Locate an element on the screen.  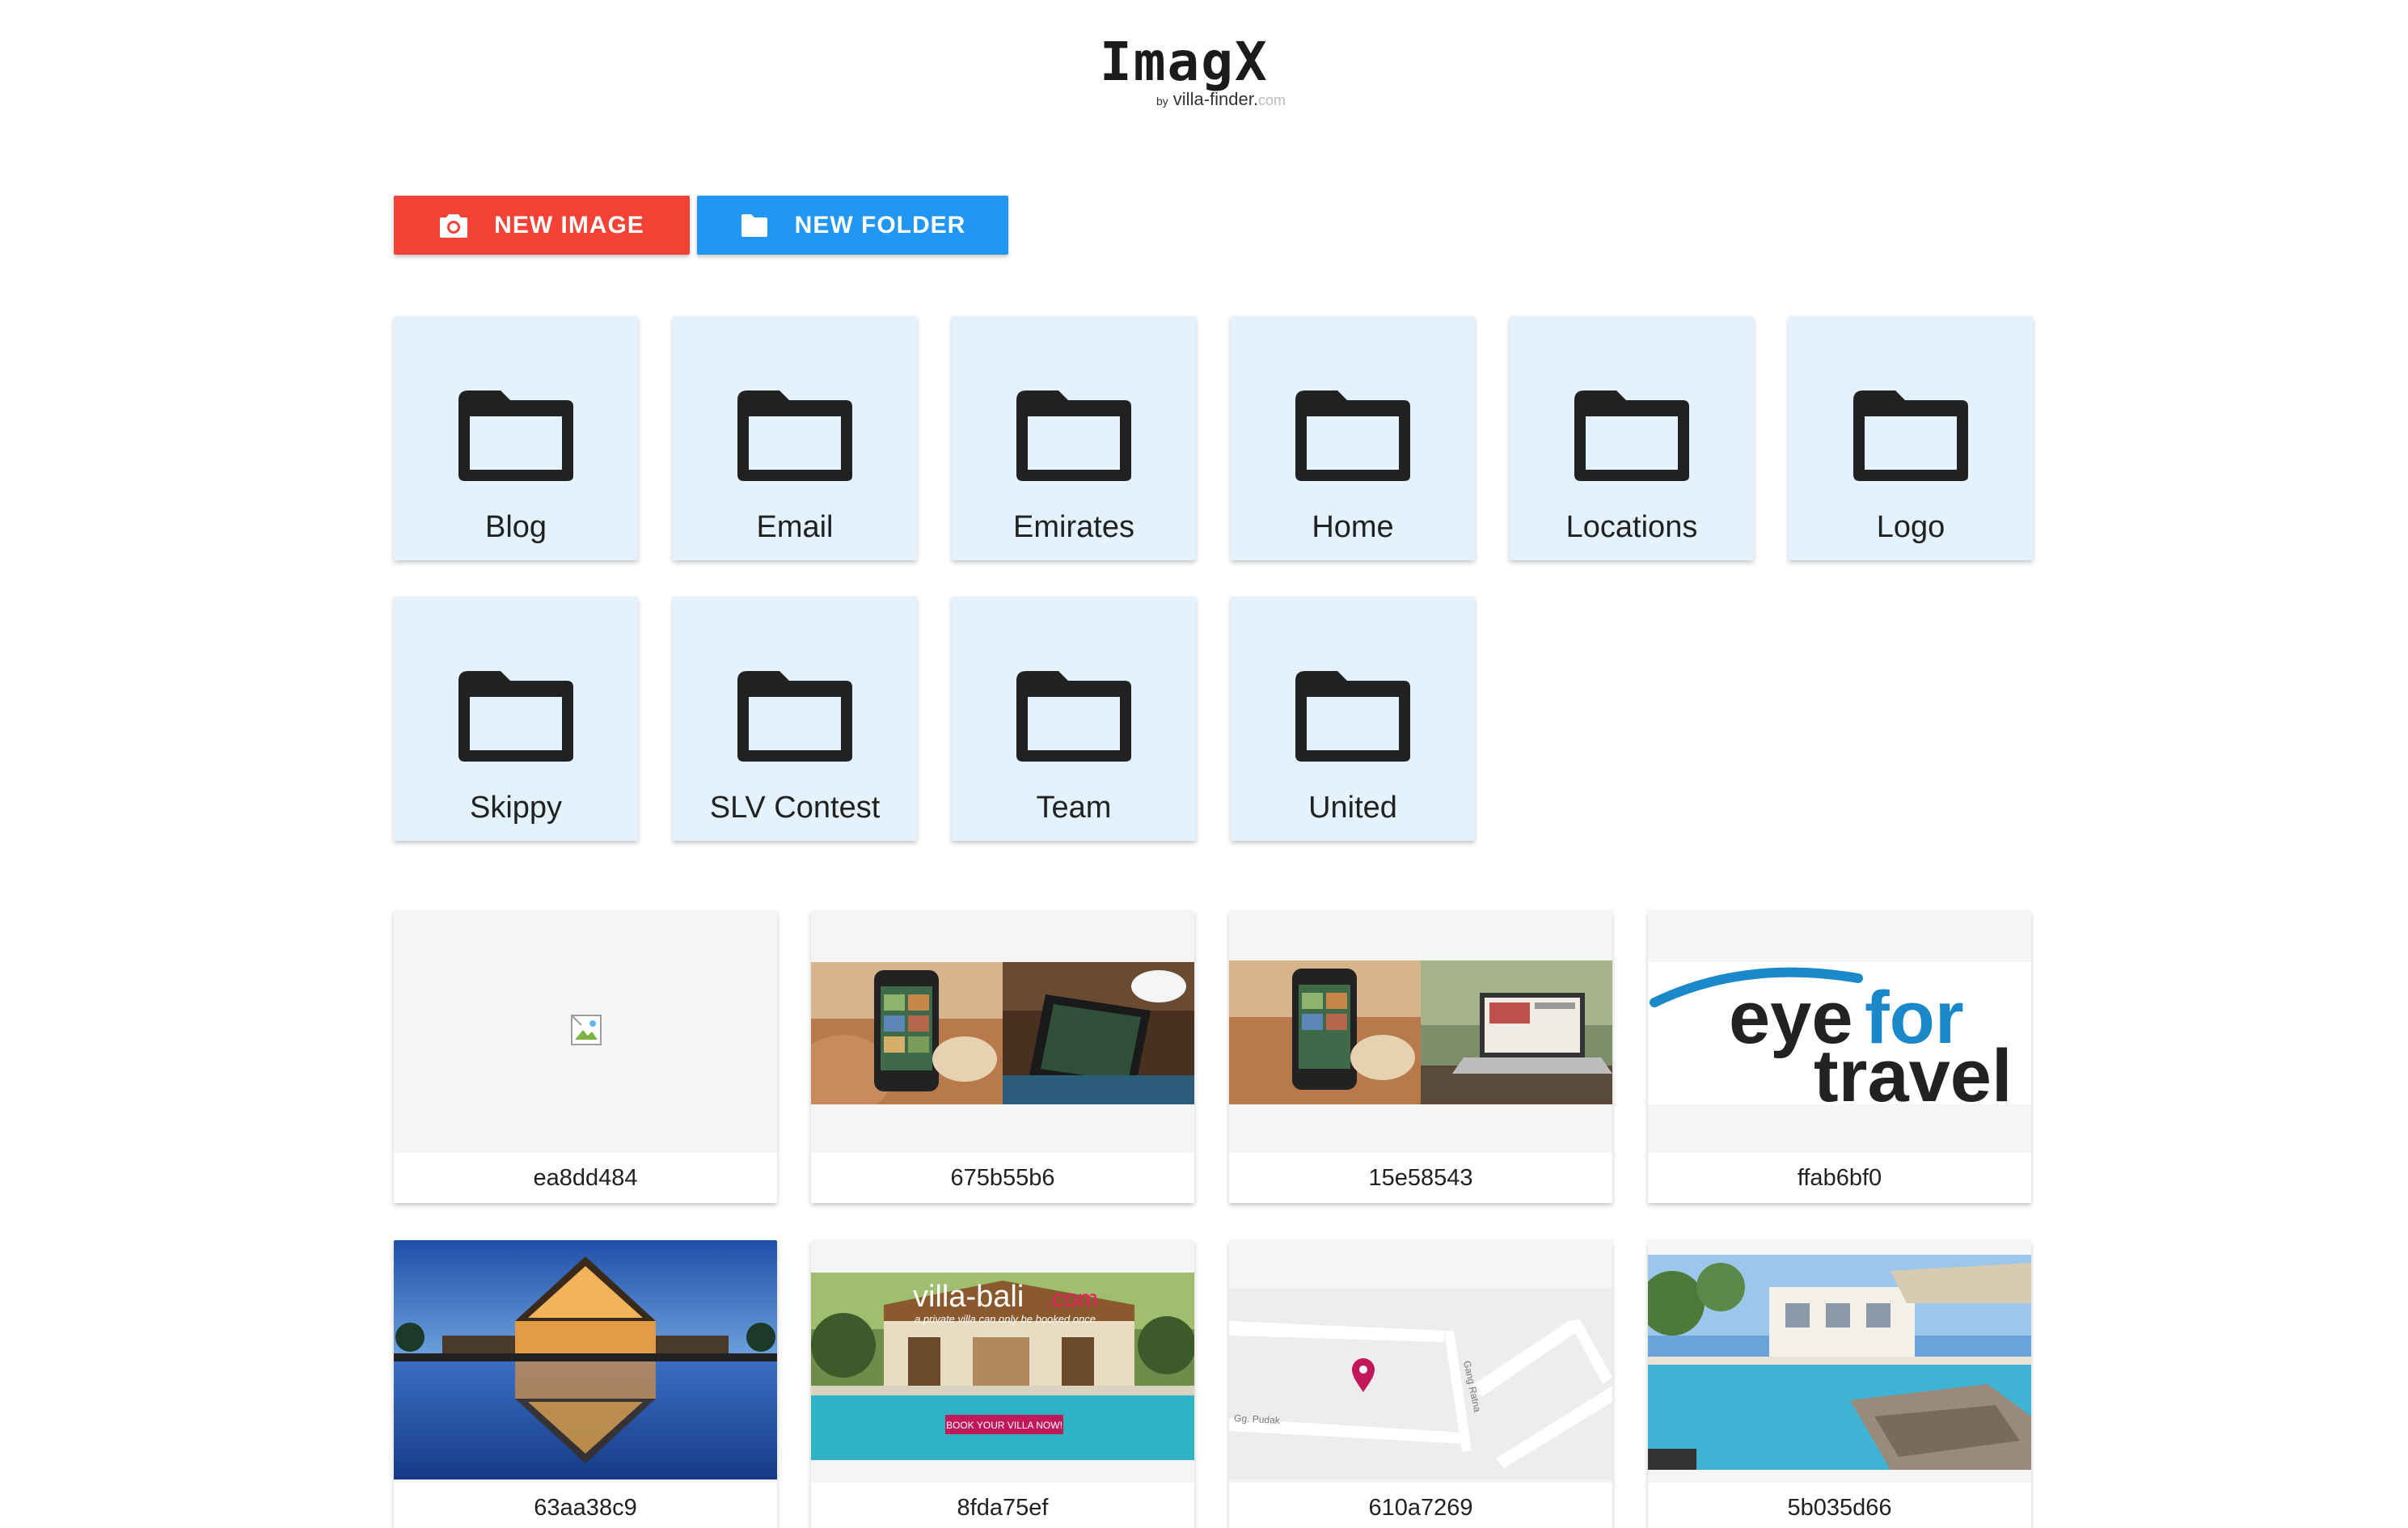
folder-label: Email is located at coordinates (795, 527).